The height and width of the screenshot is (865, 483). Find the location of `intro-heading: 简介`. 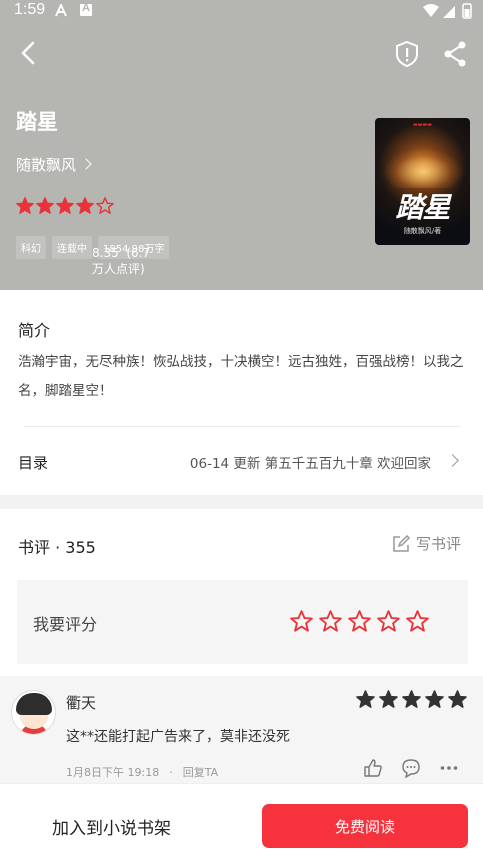

intro-heading: 简介 is located at coordinates (34, 330).